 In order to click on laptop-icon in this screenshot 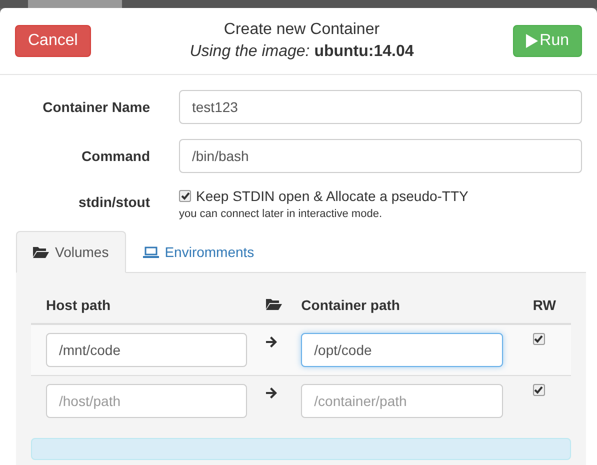, I will do `click(150, 252)`.